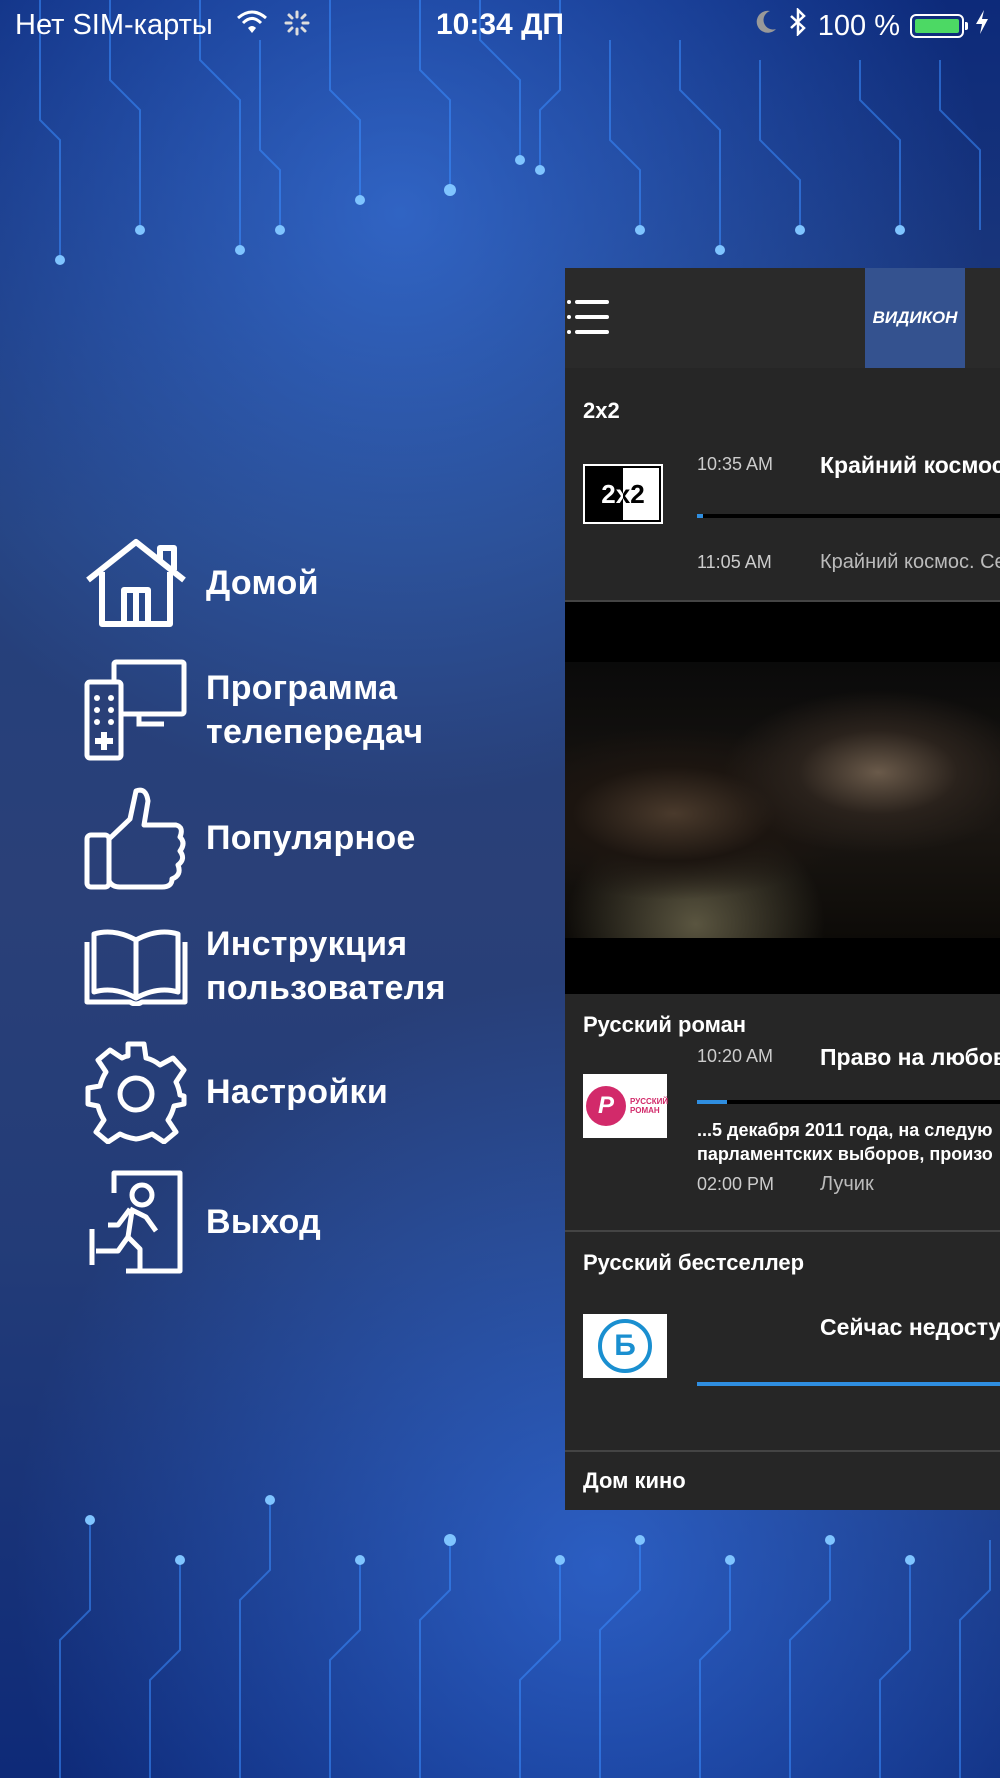  What do you see at coordinates (326, 988) in the screenshot?
I see `menu-label-user-guide-line2: пользователя` at bounding box center [326, 988].